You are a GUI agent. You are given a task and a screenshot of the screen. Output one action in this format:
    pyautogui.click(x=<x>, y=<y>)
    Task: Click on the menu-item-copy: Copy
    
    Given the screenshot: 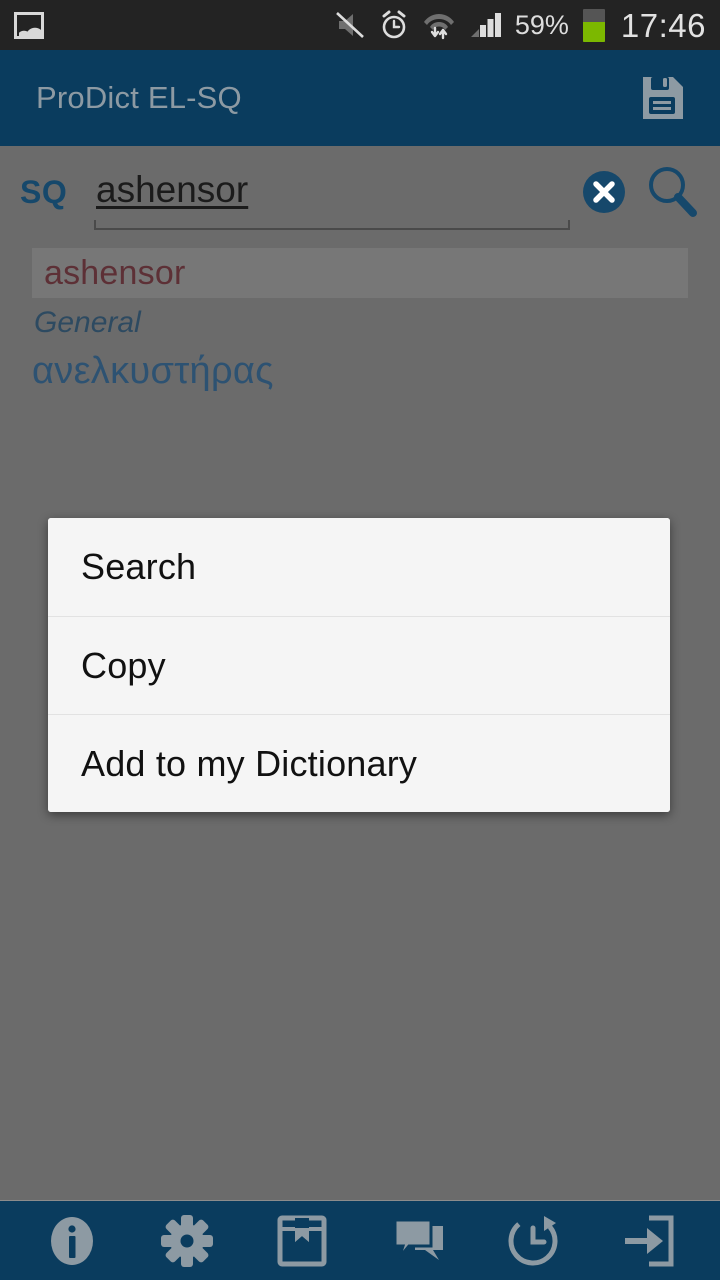 What is the action you would take?
    pyautogui.click(x=359, y=665)
    